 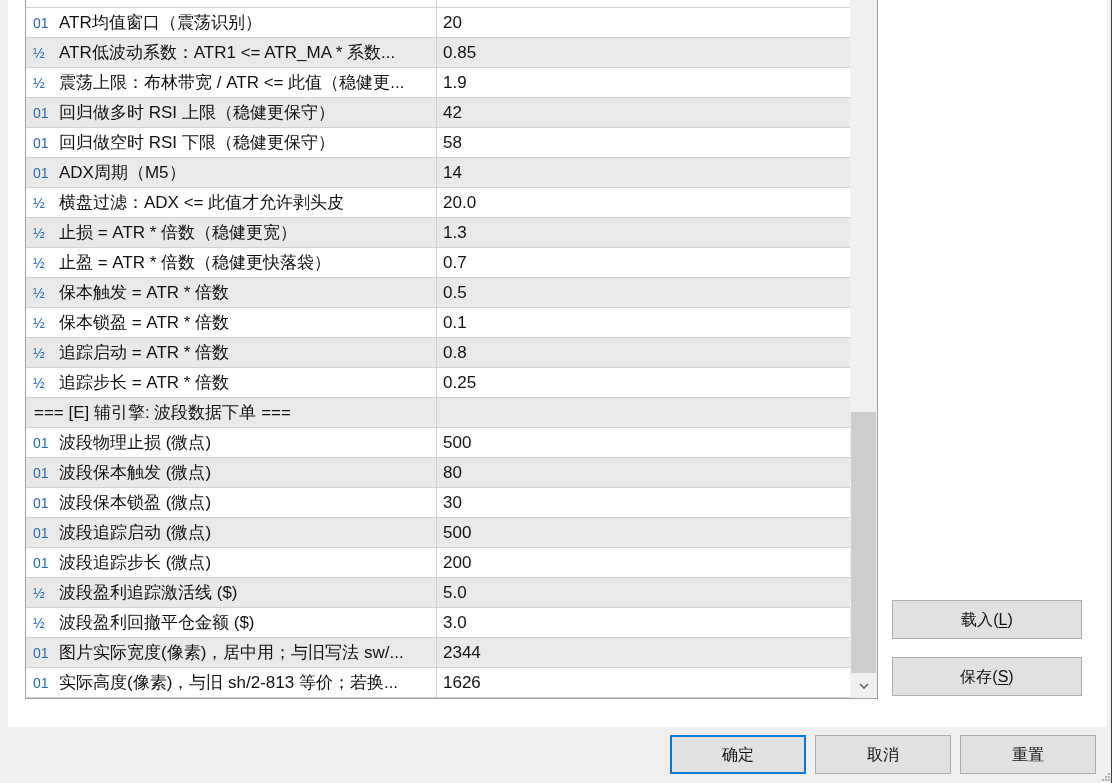 I want to click on resize-grip-icon, so click(x=1106, y=777).